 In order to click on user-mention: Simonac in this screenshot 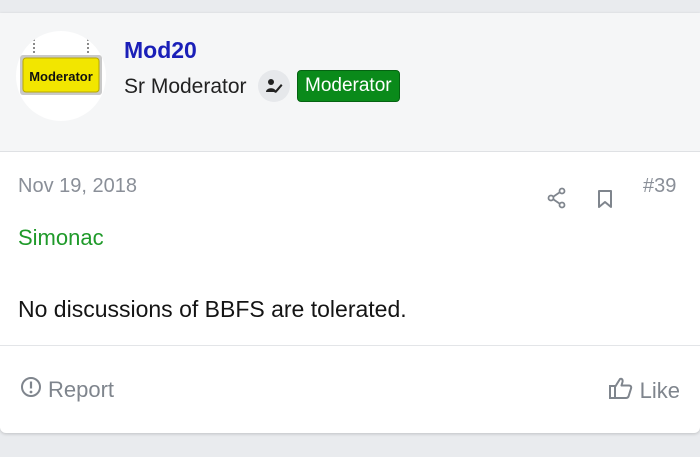, I will do `click(61, 238)`.